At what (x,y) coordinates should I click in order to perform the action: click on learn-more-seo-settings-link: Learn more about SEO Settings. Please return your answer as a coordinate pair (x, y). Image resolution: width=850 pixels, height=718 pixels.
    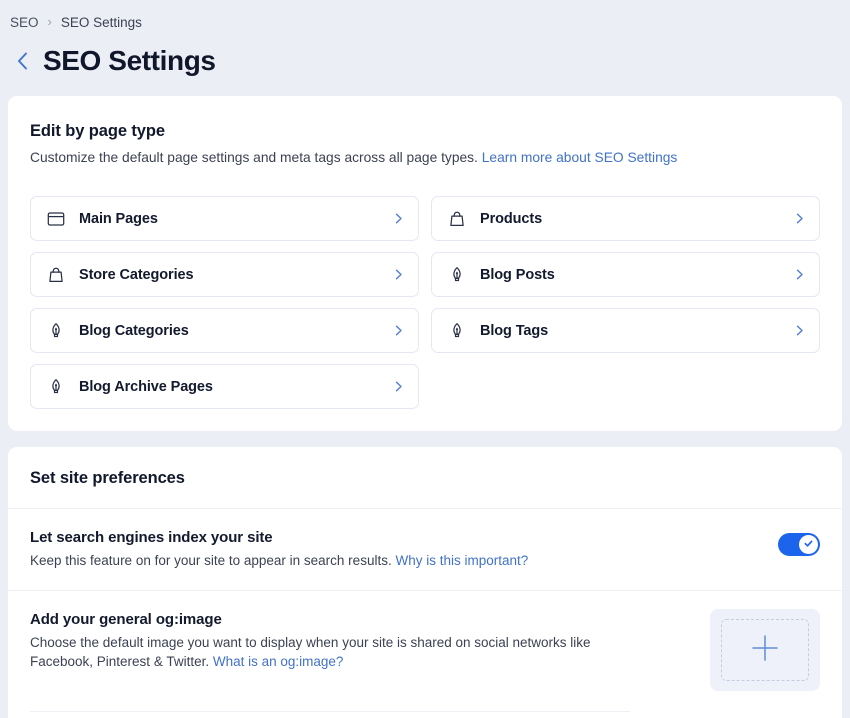
    Looking at the image, I should click on (580, 157).